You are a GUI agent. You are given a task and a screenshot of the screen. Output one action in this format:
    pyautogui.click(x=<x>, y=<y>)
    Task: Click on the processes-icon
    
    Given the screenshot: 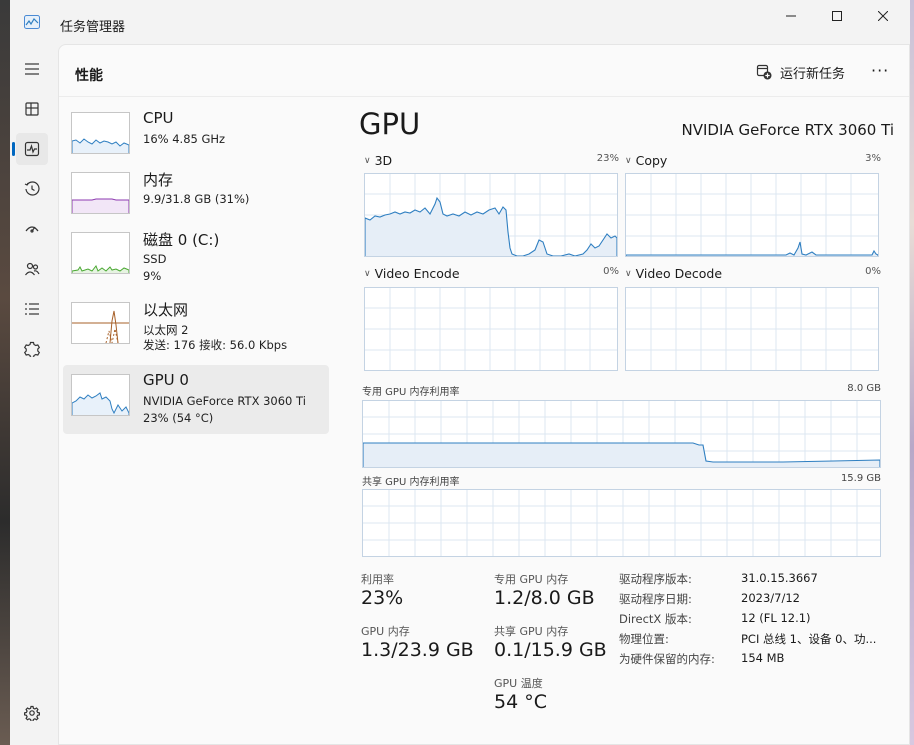 What is the action you would take?
    pyautogui.click(x=32, y=109)
    